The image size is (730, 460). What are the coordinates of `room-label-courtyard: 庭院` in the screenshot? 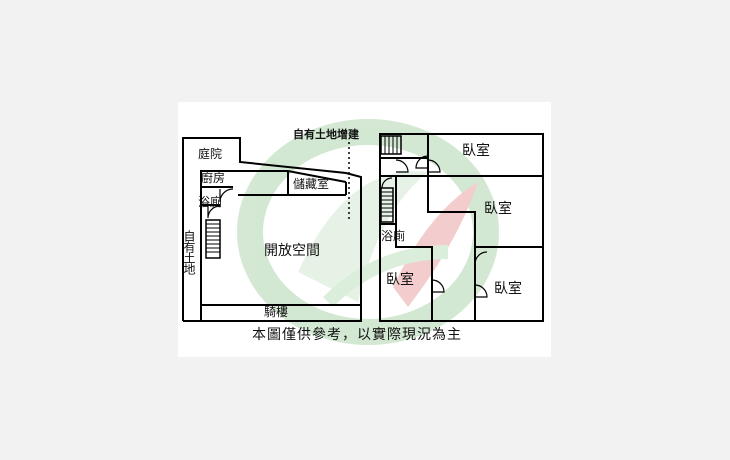 It's located at (210, 154).